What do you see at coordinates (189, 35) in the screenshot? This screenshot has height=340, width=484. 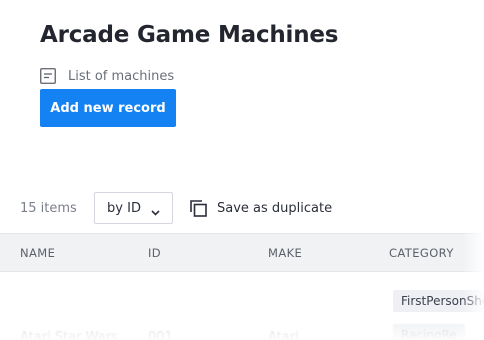 I see `page-title: Arcade Game Machines` at bounding box center [189, 35].